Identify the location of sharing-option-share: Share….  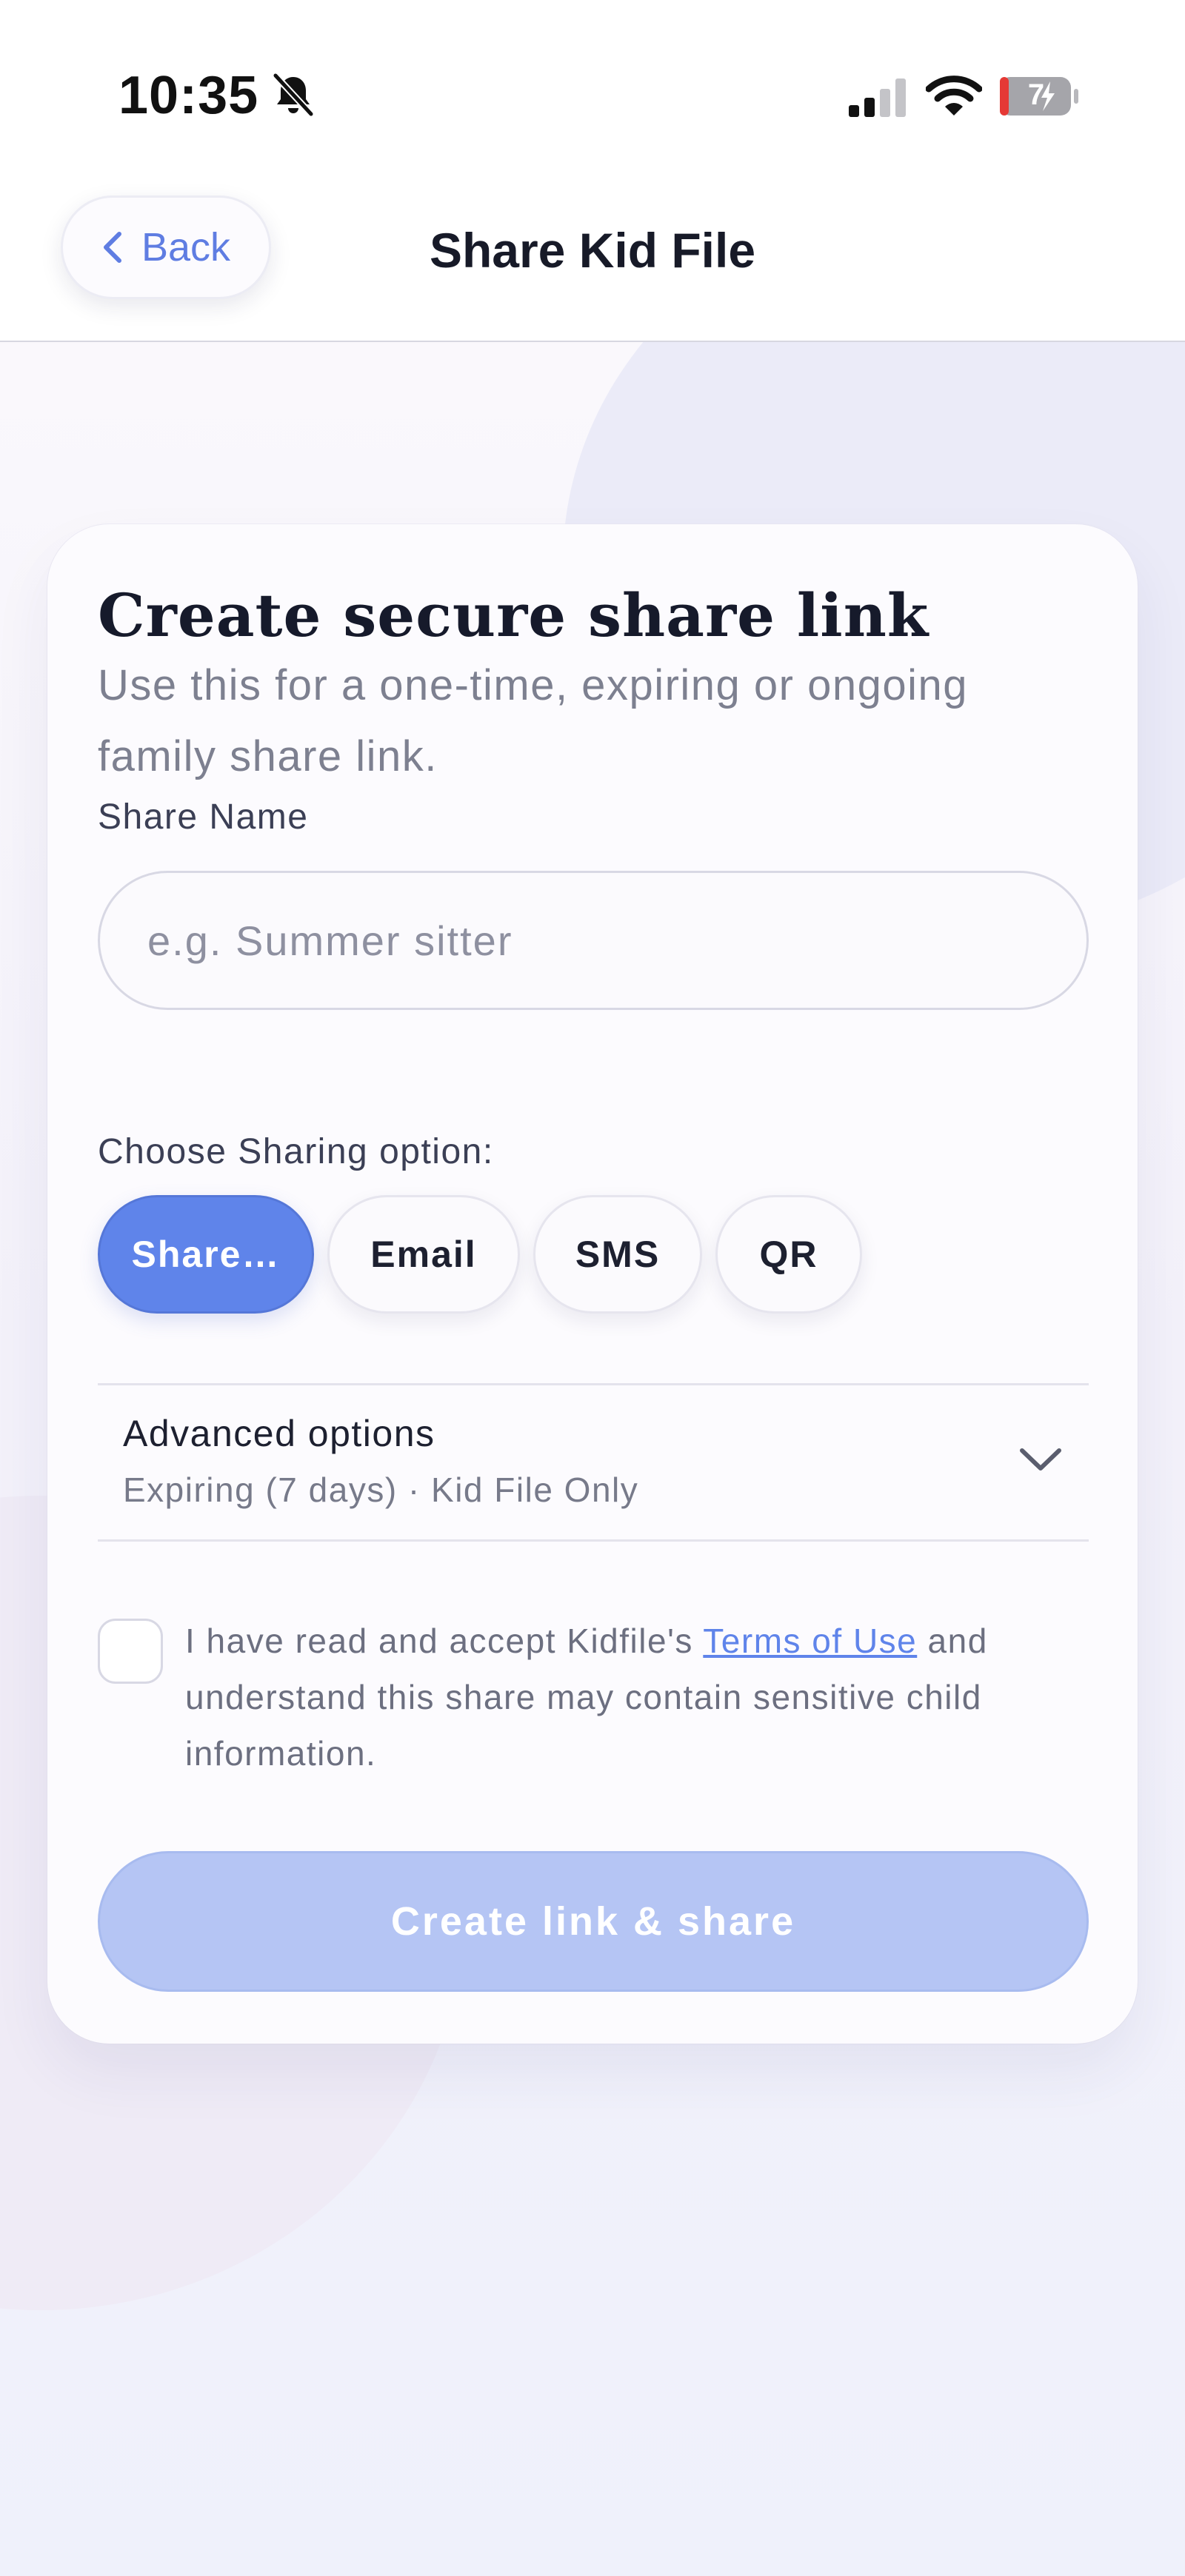
(206, 1254).